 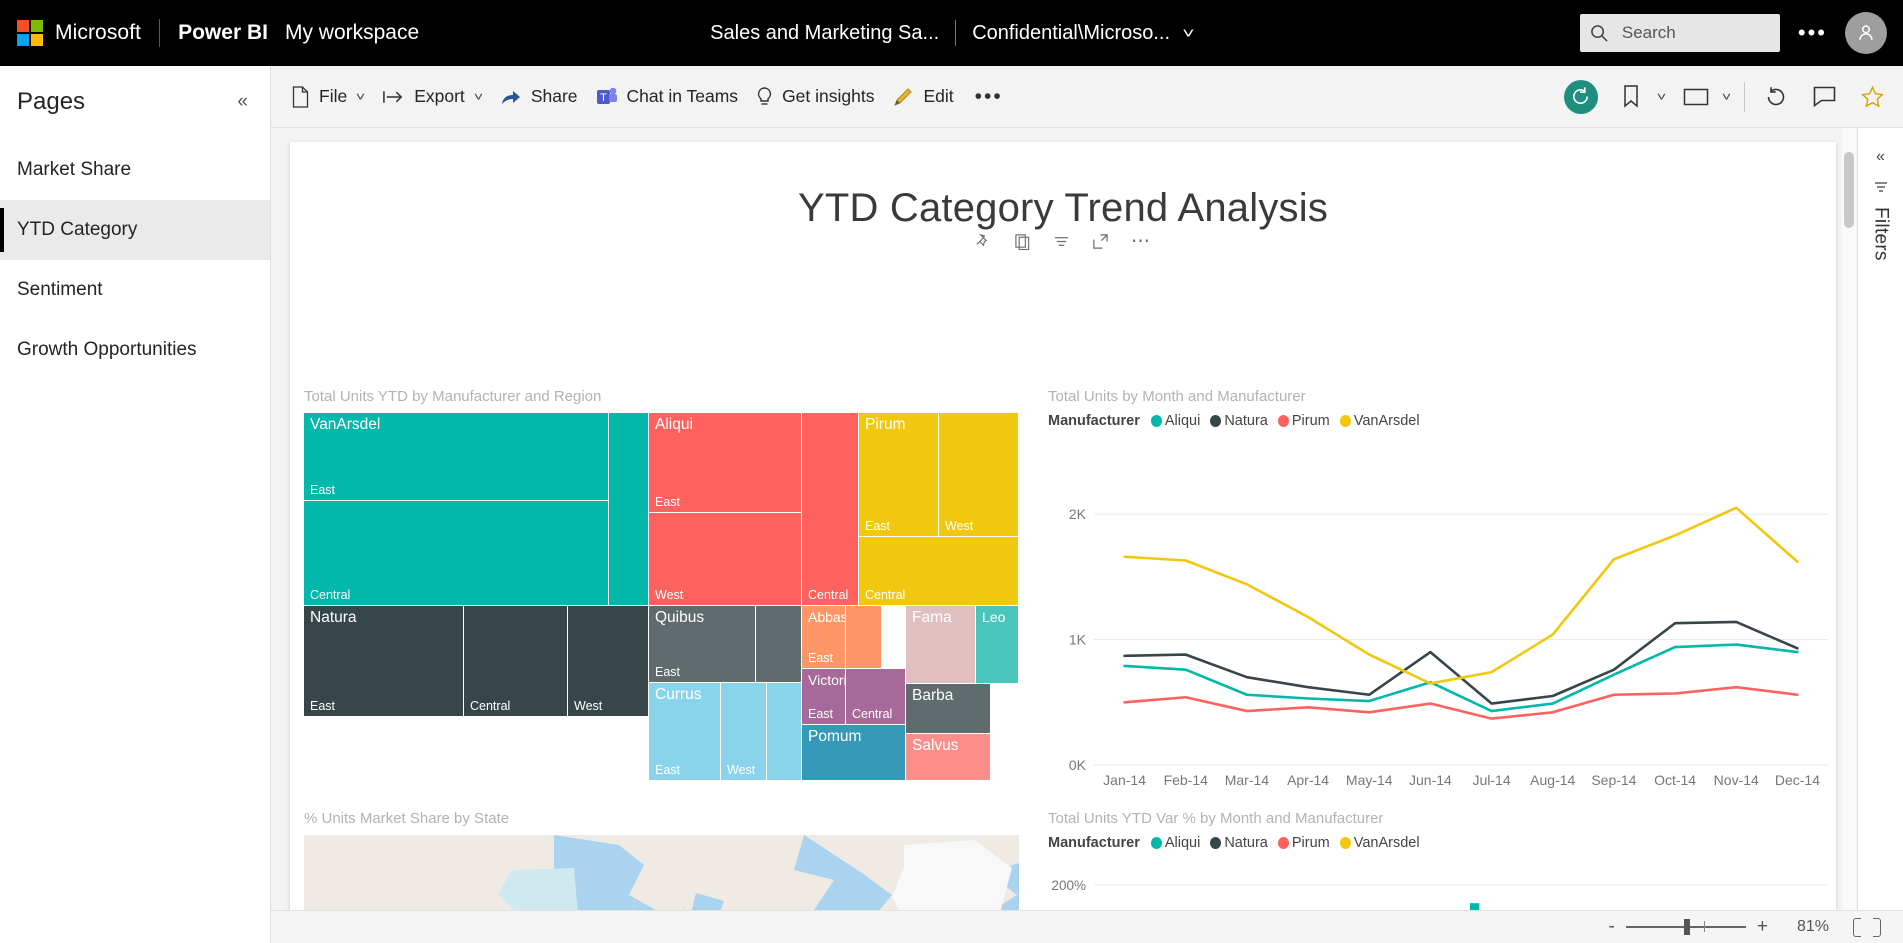 I want to click on treemap-cell: Salvus, so click(x=948, y=757).